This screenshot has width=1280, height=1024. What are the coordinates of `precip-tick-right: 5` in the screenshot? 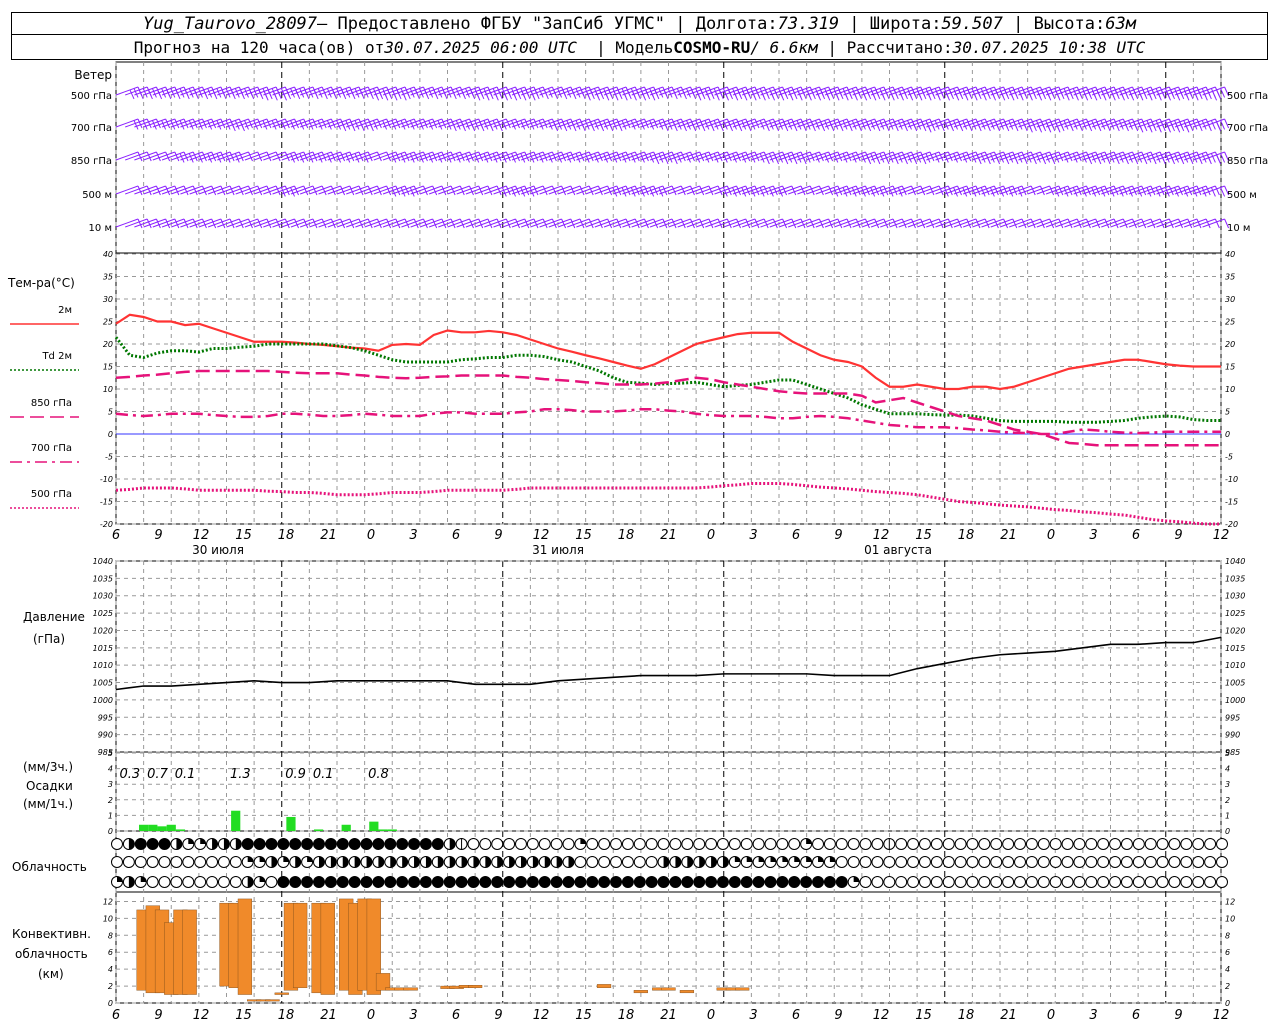 It's located at (1227, 753).